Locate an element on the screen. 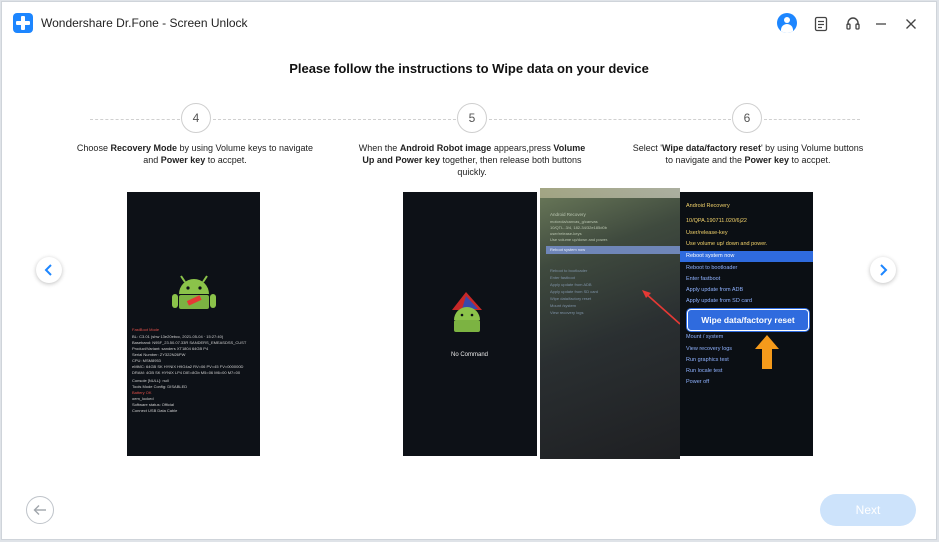  next-slide-button is located at coordinates (883, 270).